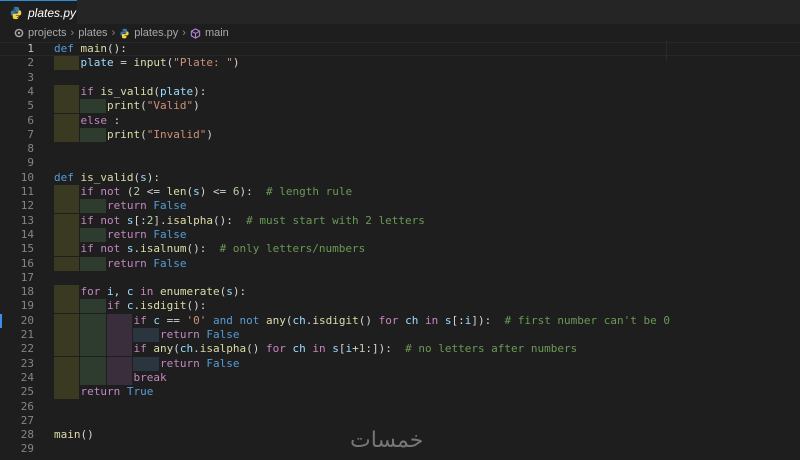  I want to click on code-token-control: if not, so click(103, 249).